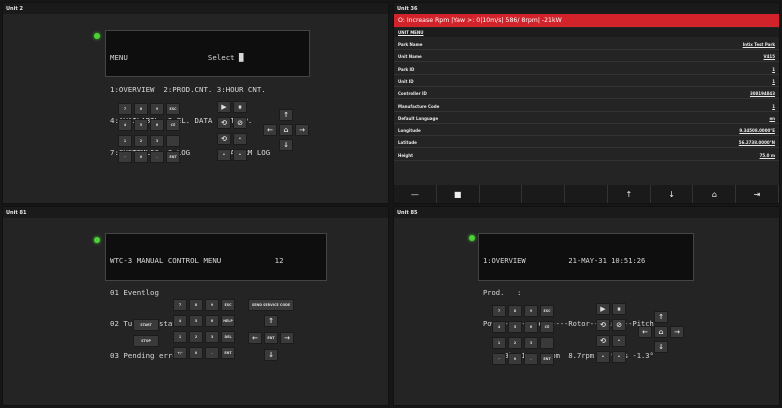 The image size is (782, 408). Describe the element at coordinates (759, 44) in the screenshot. I see `row-value-link: Intix Test Park` at that location.